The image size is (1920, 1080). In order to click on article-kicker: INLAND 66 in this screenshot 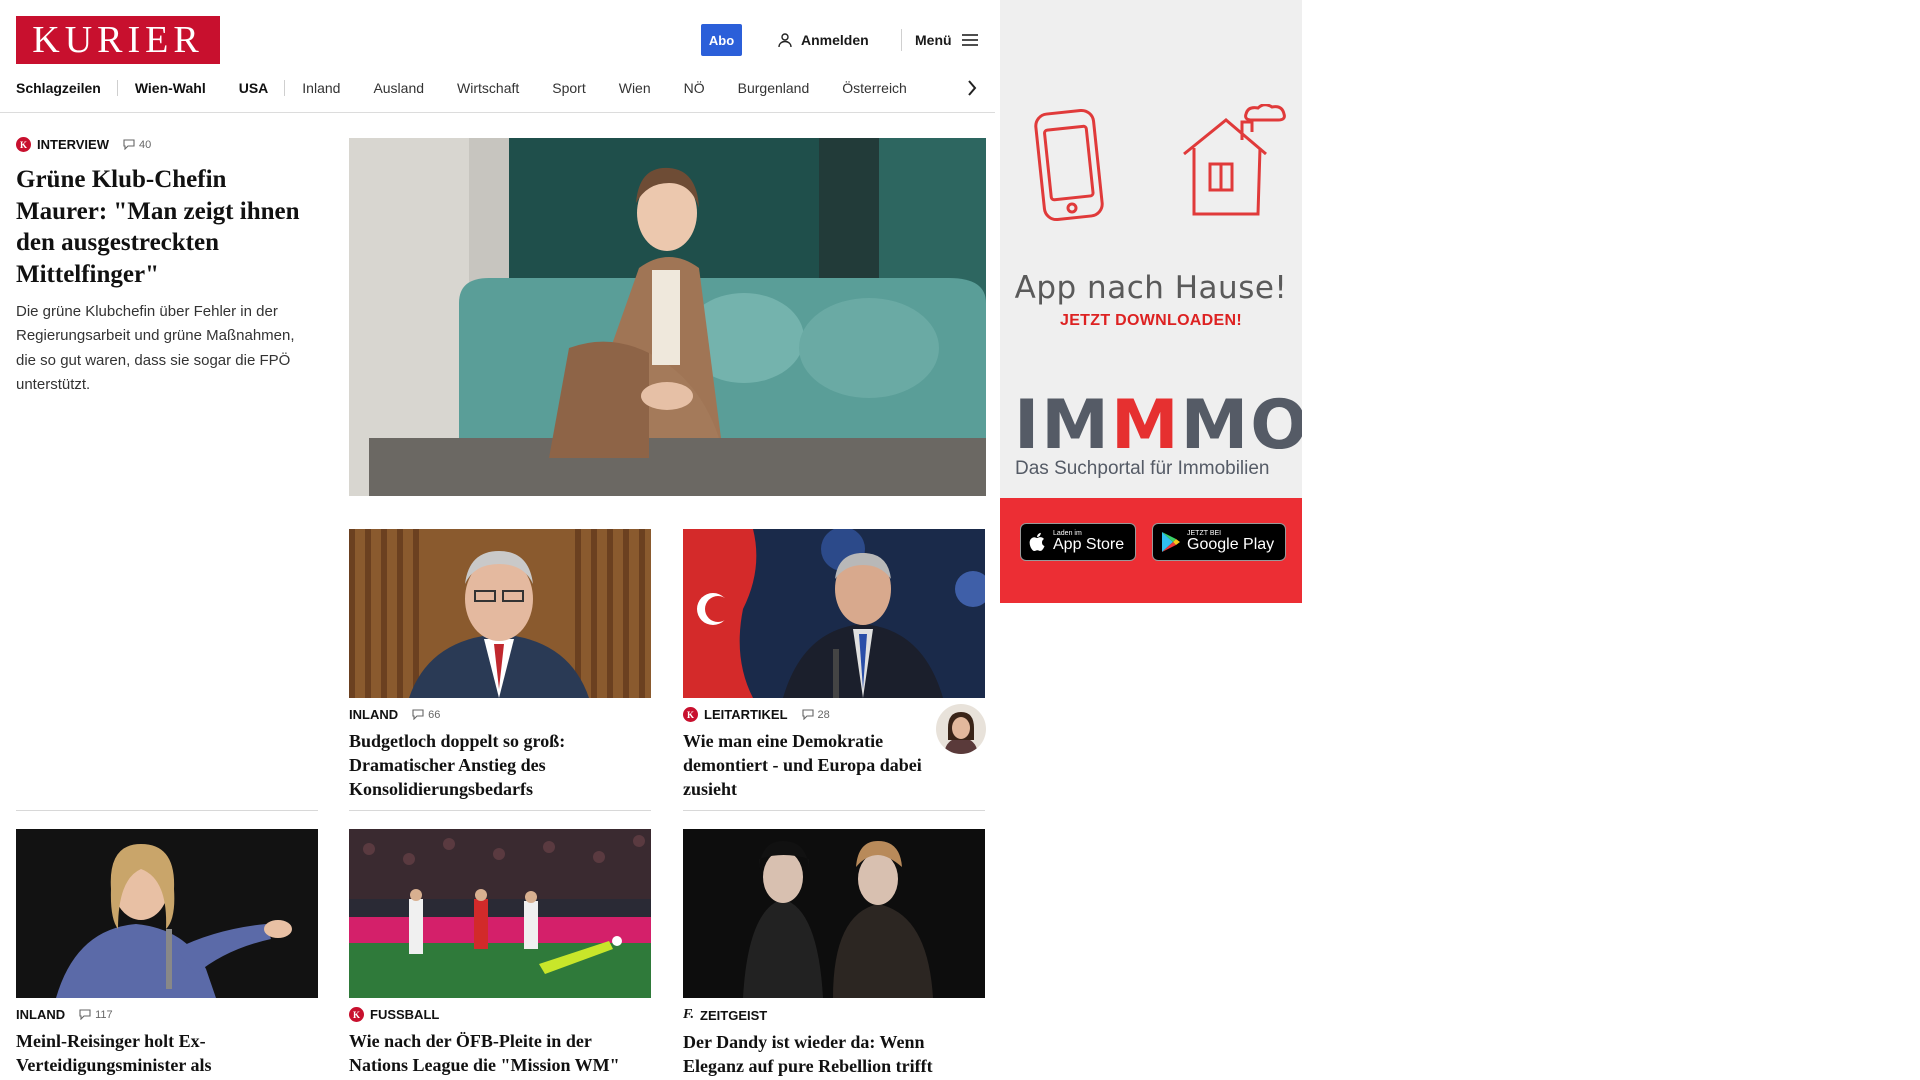, I will do `click(499, 714)`.